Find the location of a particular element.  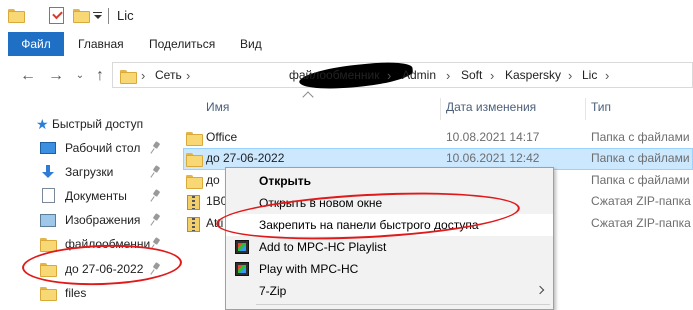

back-arrow-icon: ← is located at coordinates (28, 76).